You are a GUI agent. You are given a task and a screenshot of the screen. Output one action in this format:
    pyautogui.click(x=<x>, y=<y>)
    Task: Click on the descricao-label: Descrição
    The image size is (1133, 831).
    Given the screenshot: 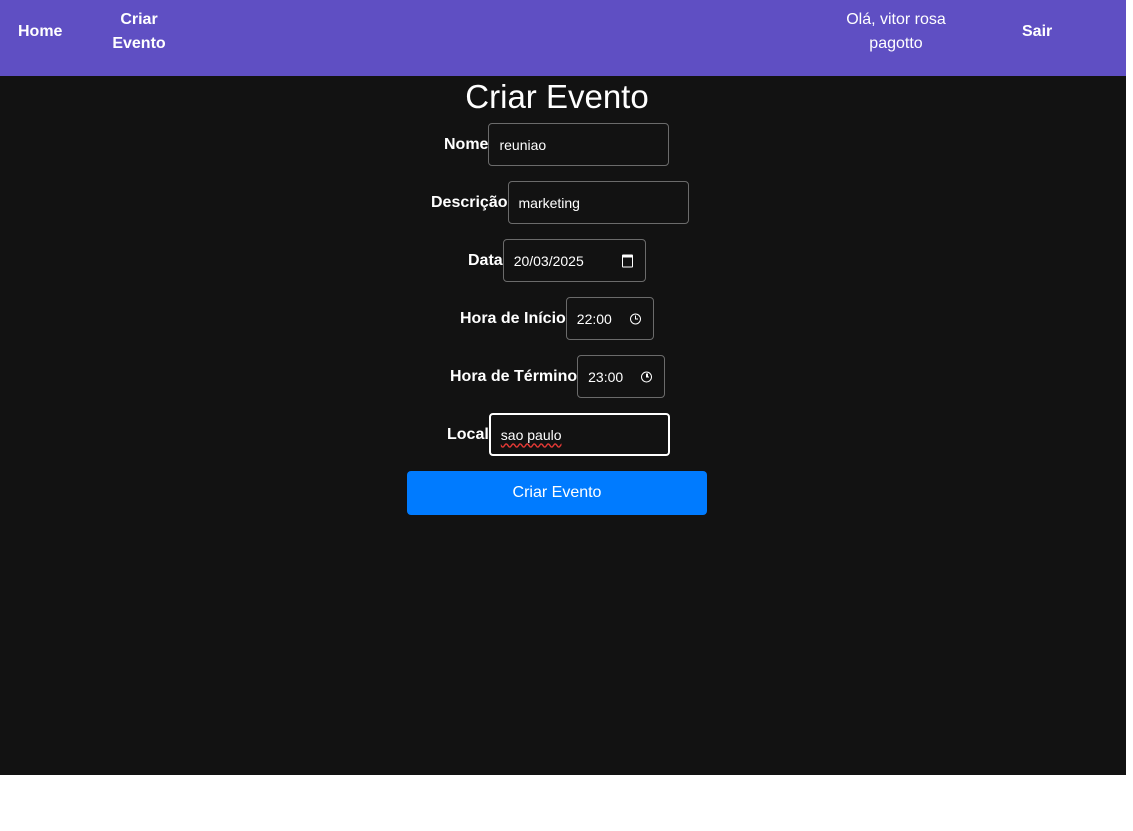 What is the action you would take?
    pyautogui.click(x=469, y=202)
    